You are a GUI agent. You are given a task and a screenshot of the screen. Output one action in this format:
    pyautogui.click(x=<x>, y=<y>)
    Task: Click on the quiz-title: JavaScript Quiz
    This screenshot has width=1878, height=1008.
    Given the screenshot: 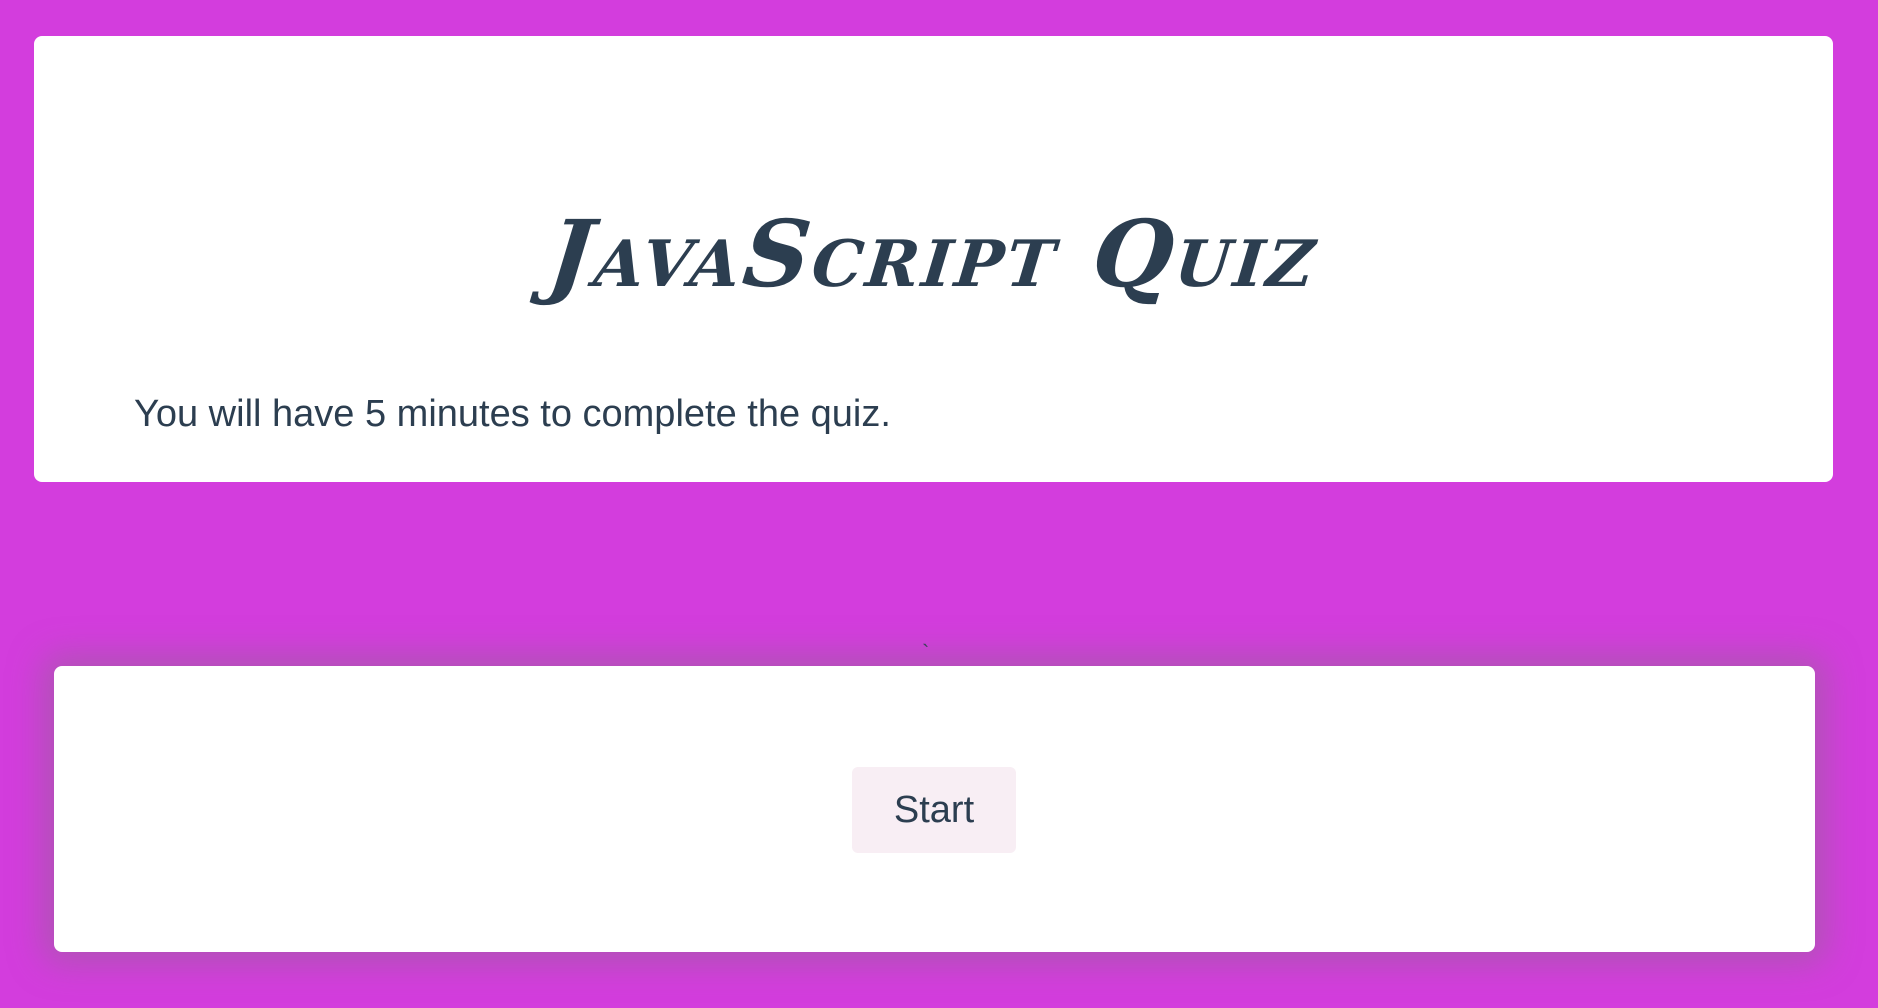 What is the action you would take?
    pyautogui.click(x=933, y=254)
    